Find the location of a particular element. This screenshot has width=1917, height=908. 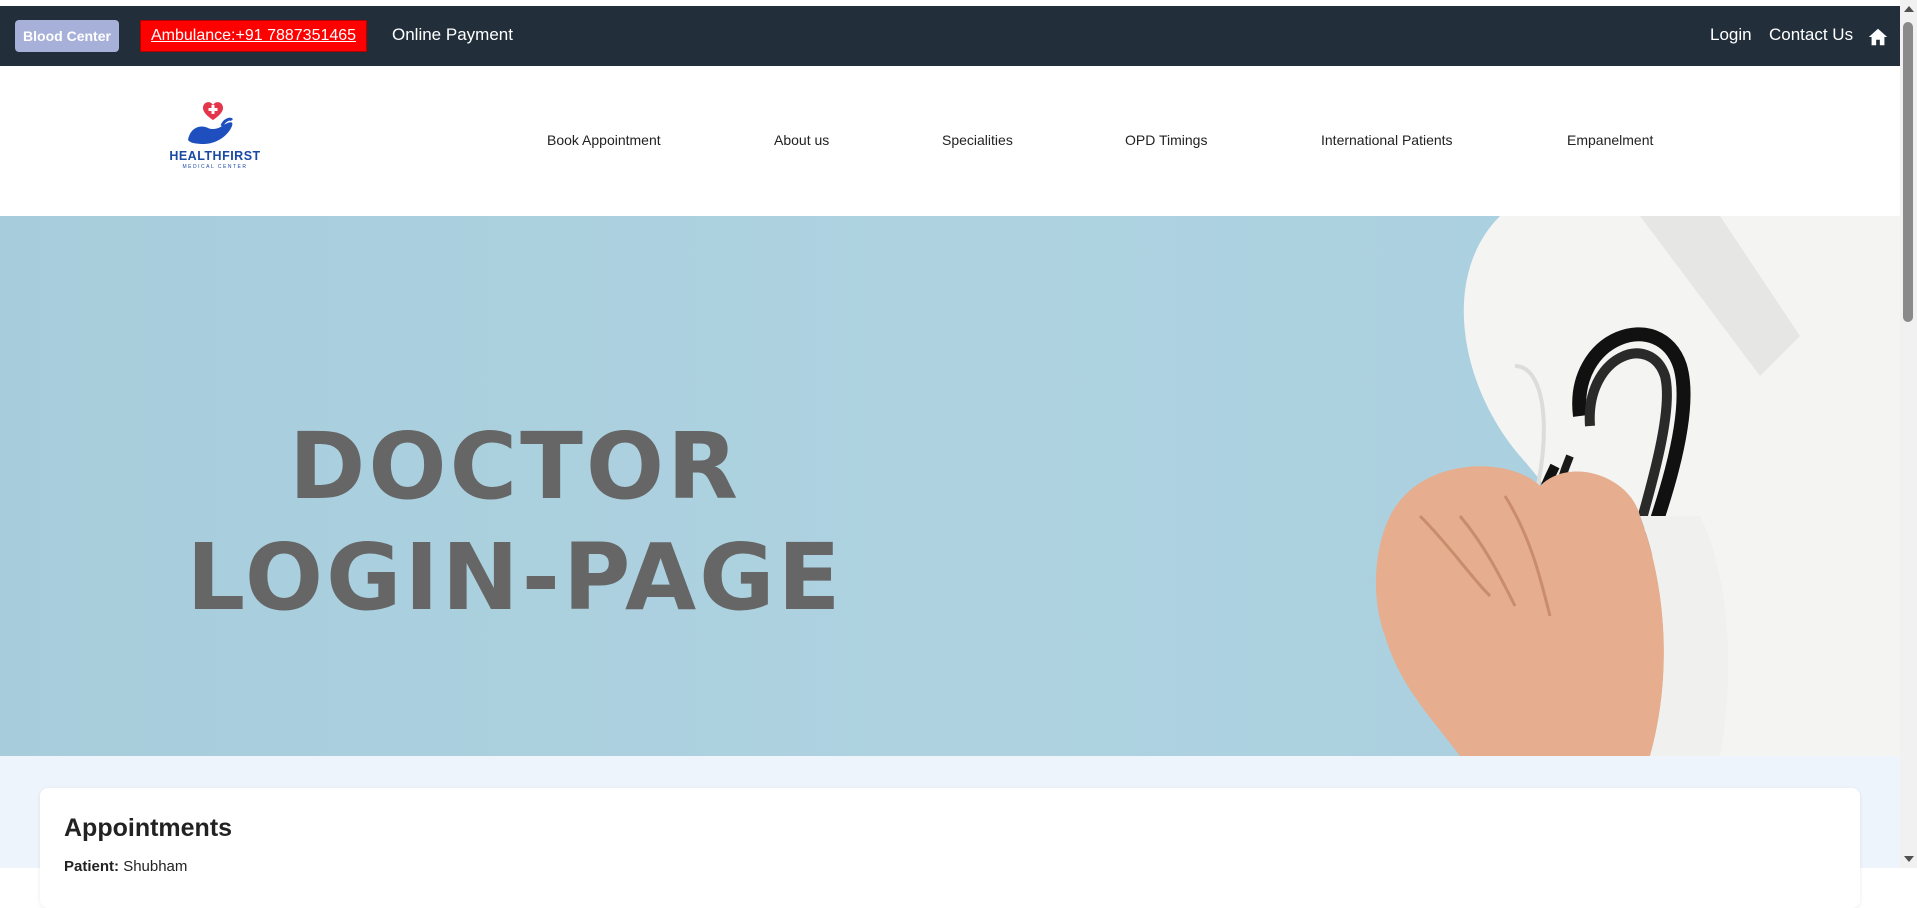

nav-empanelment: Empanelment is located at coordinates (1610, 140).